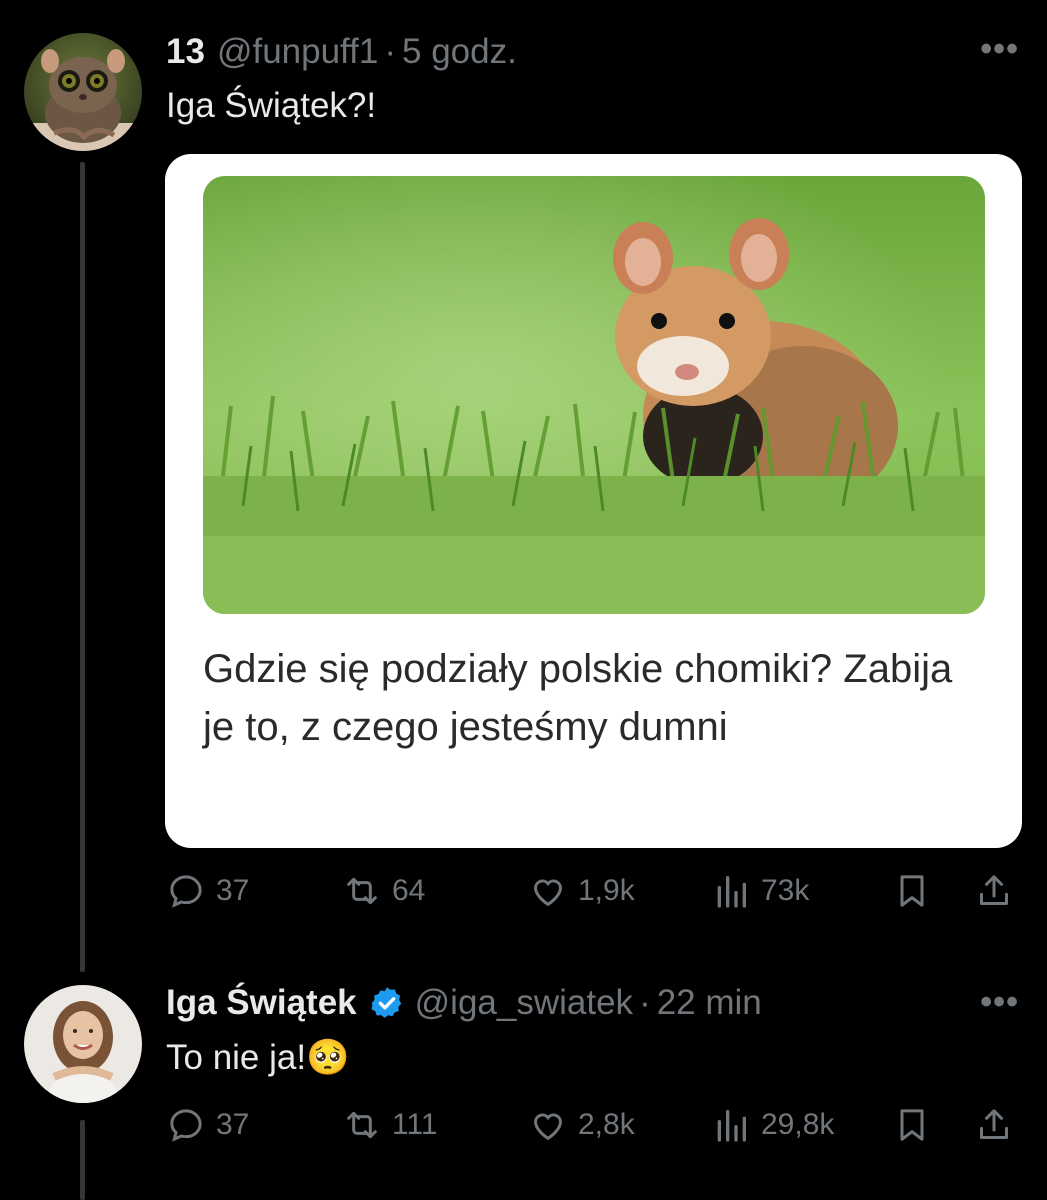 This screenshot has height=1200, width=1047. Describe the element at coordinates (390, 1125) in the screenshot. I see `repost-button: 111` at that location.